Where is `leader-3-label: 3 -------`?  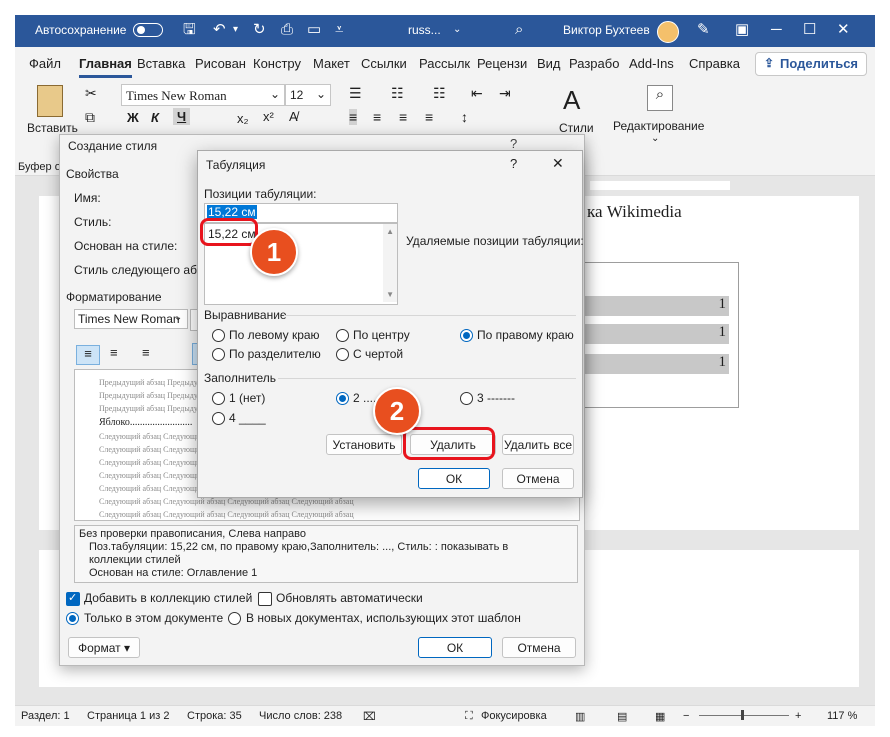
leader-3-label: 3 ------- is located at coordinates (496, 398).